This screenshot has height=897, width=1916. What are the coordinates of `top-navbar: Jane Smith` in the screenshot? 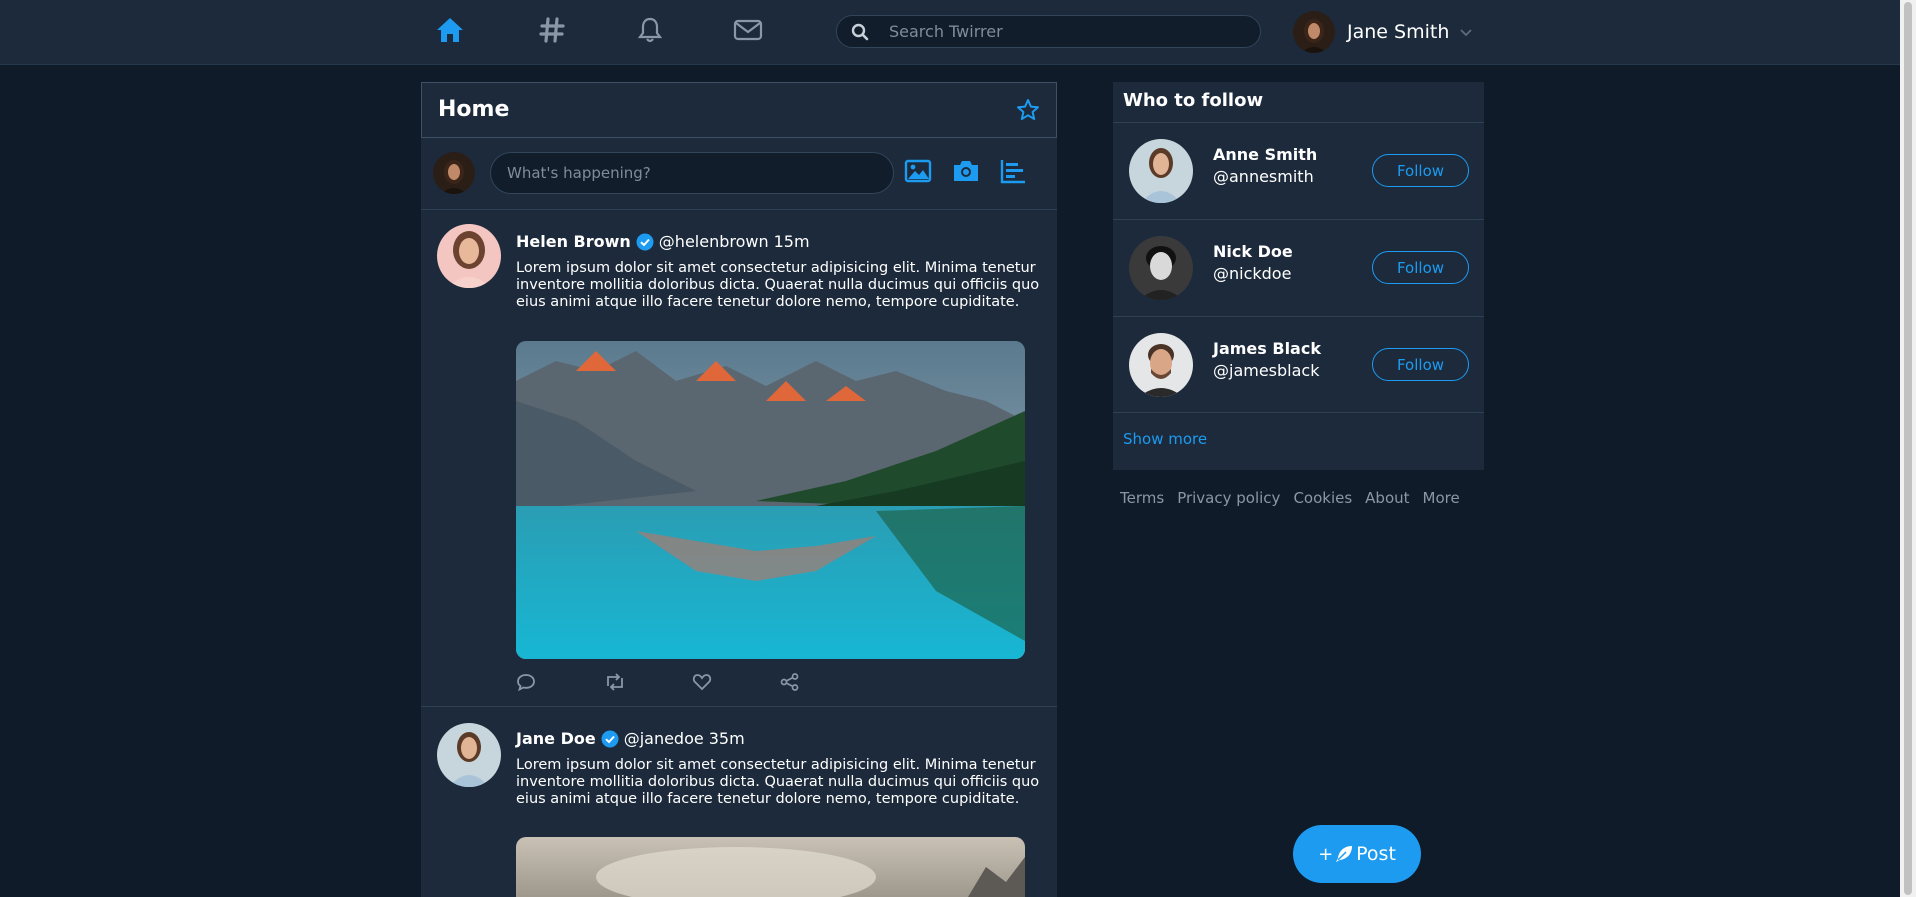 It's located at (950, 32).